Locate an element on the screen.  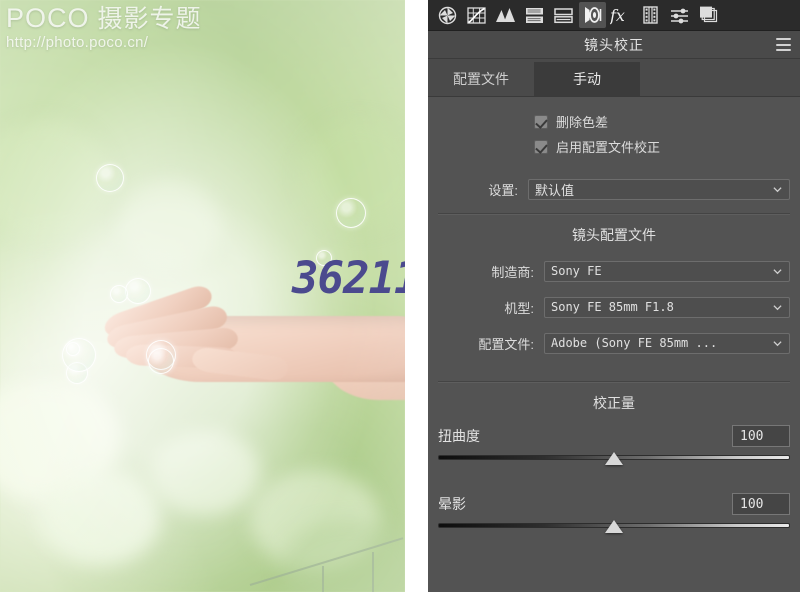
panel-header: 镜头校正 is located at coordinates (614, 45).